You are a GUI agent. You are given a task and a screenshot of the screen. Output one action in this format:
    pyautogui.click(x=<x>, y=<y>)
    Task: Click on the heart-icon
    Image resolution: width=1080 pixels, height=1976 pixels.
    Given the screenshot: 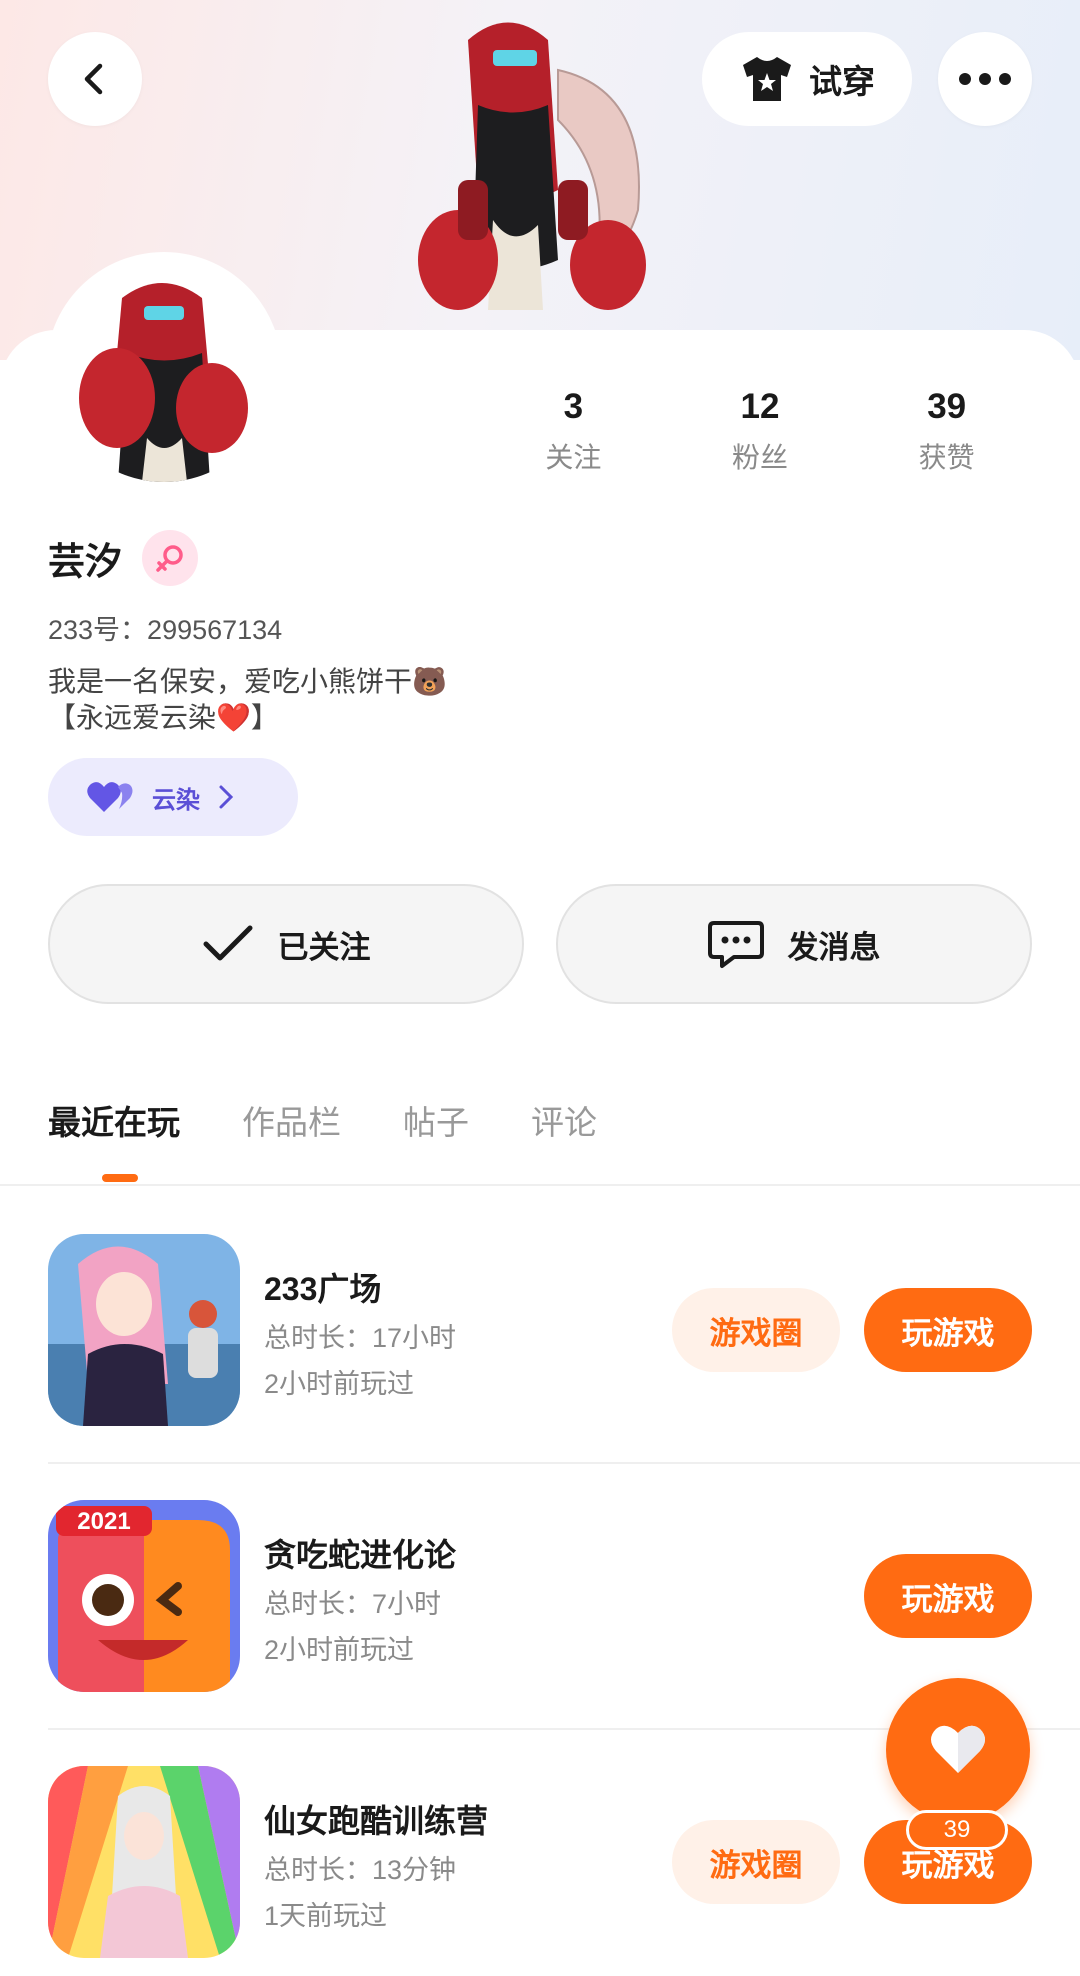 What is the action you would take?
    pyautogui.click(x=958, y=1749)
    